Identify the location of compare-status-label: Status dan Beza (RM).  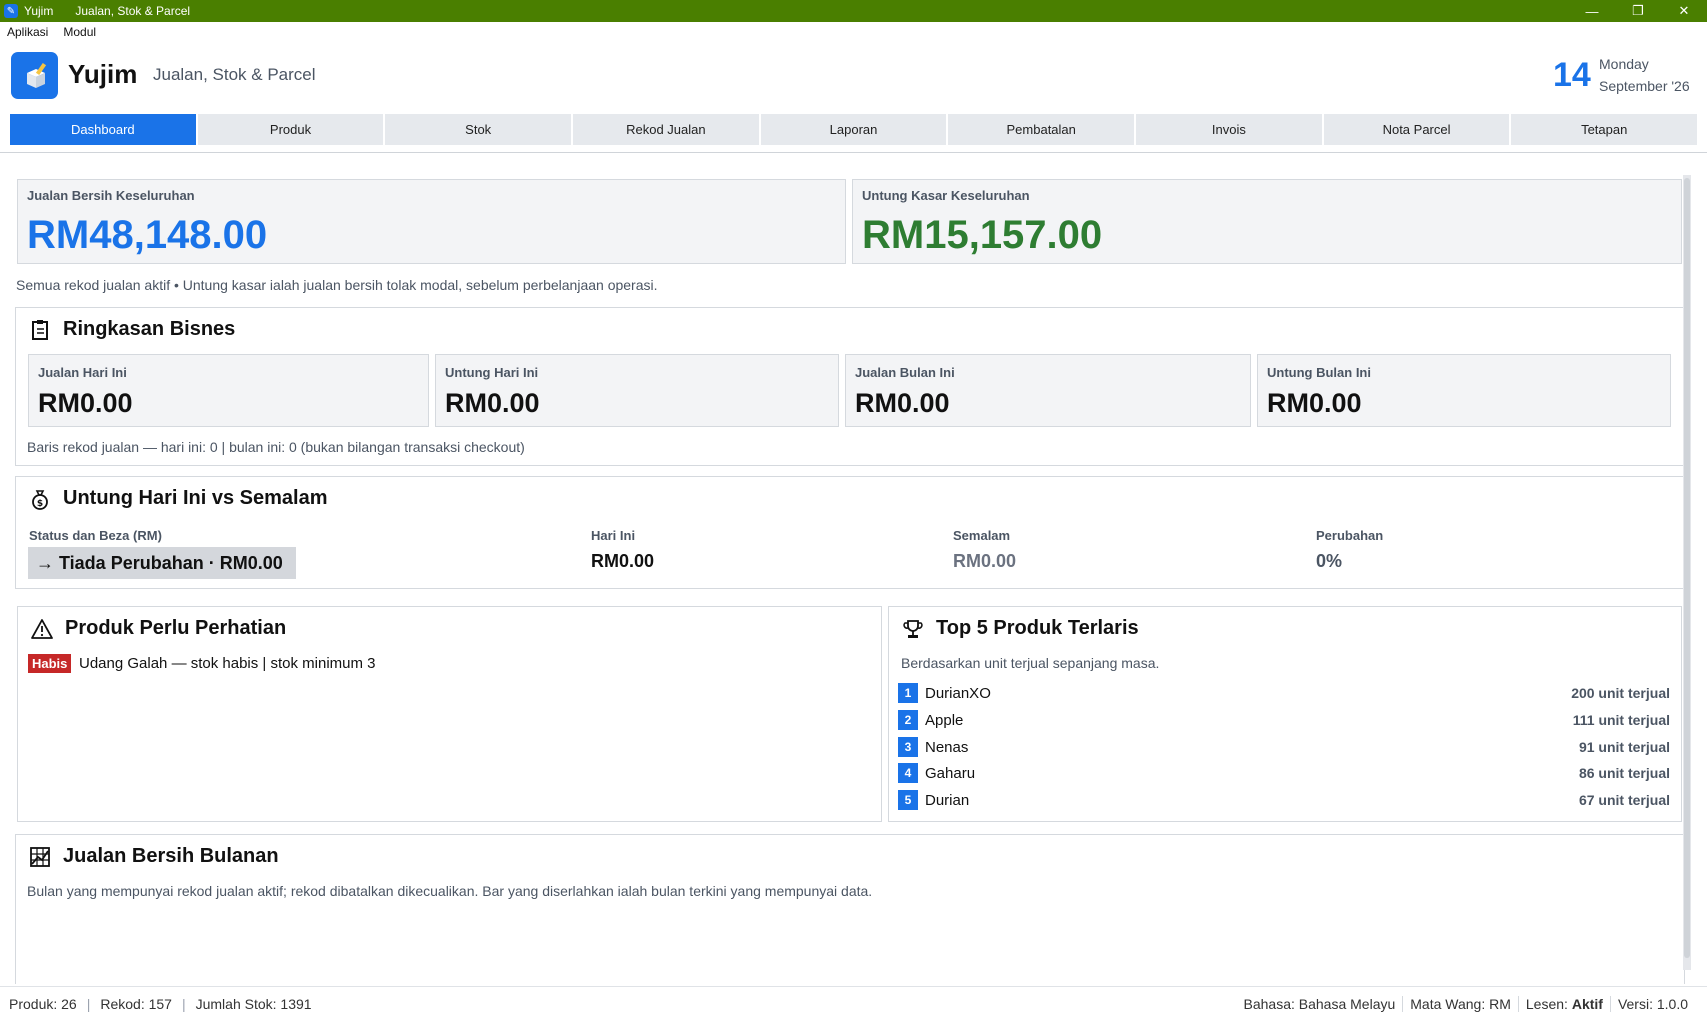
(95, 535).